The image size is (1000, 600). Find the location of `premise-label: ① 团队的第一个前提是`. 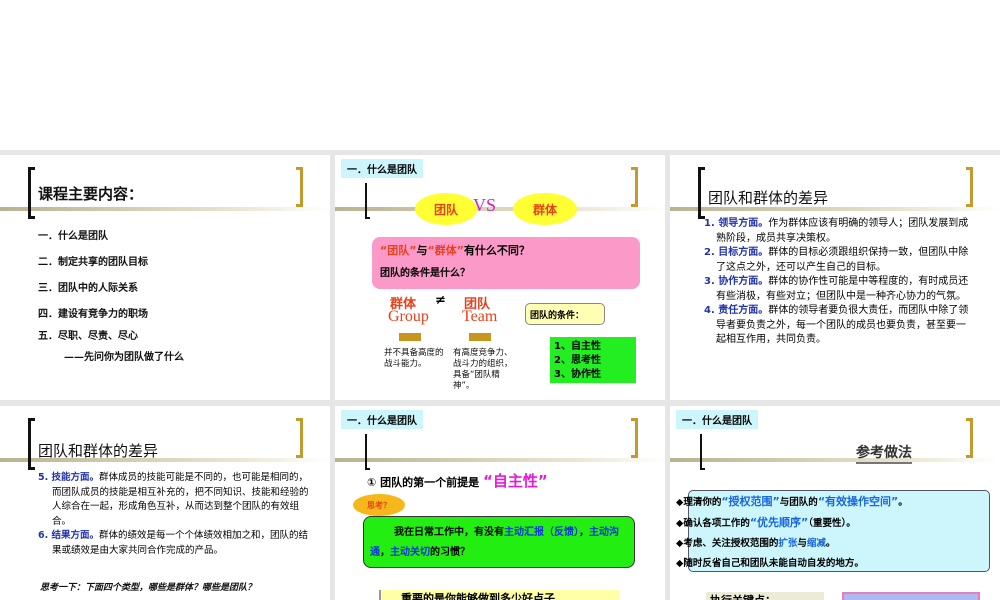

premise-label: ① 团队的第一个前提是 is located at coordinates (423, 482).